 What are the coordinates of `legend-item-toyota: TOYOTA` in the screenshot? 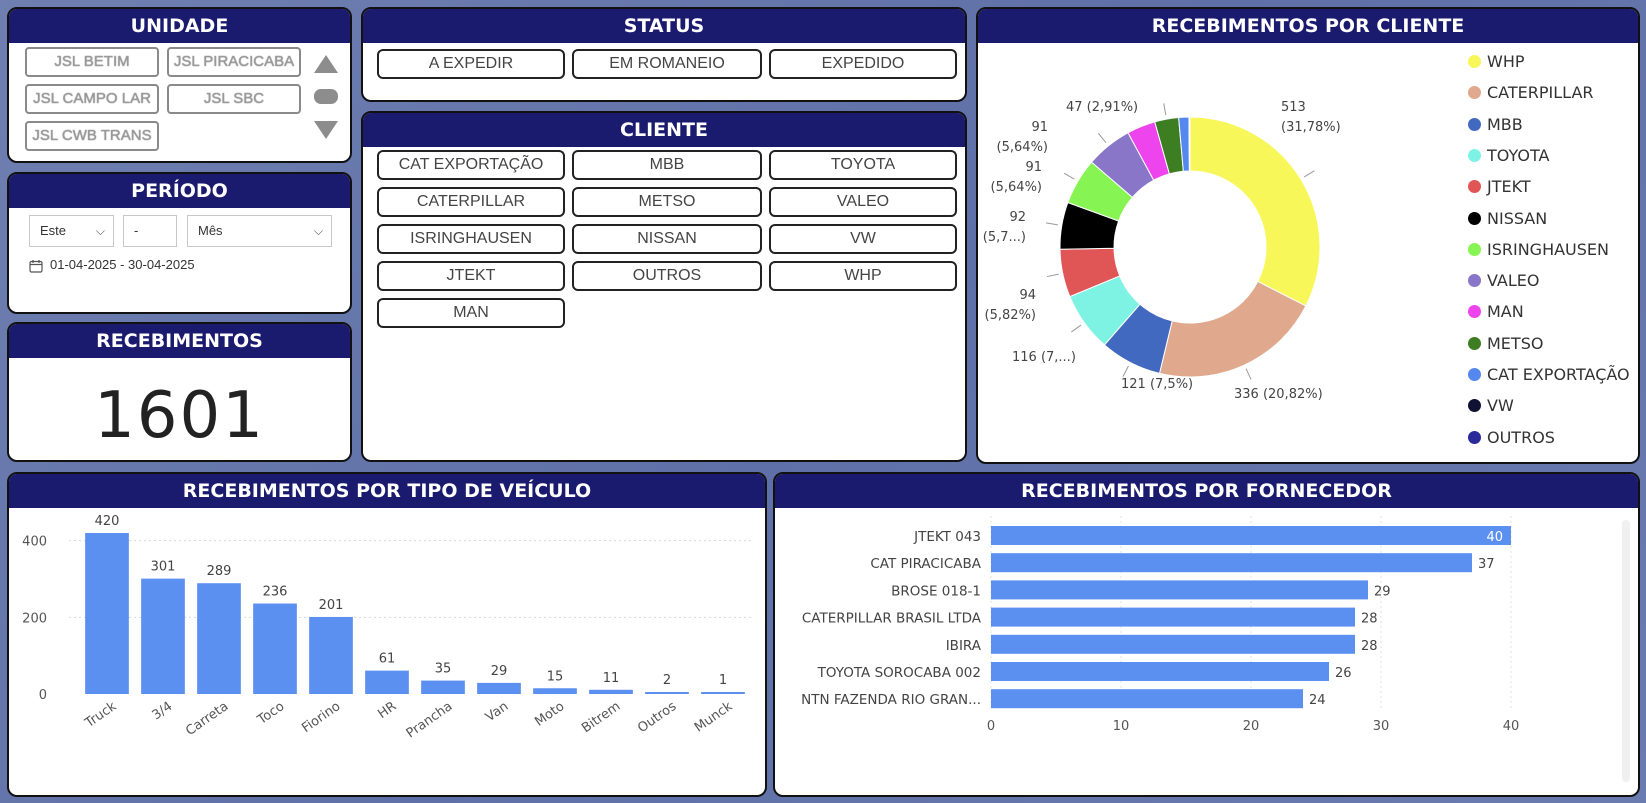 It's located at (1508, 155).